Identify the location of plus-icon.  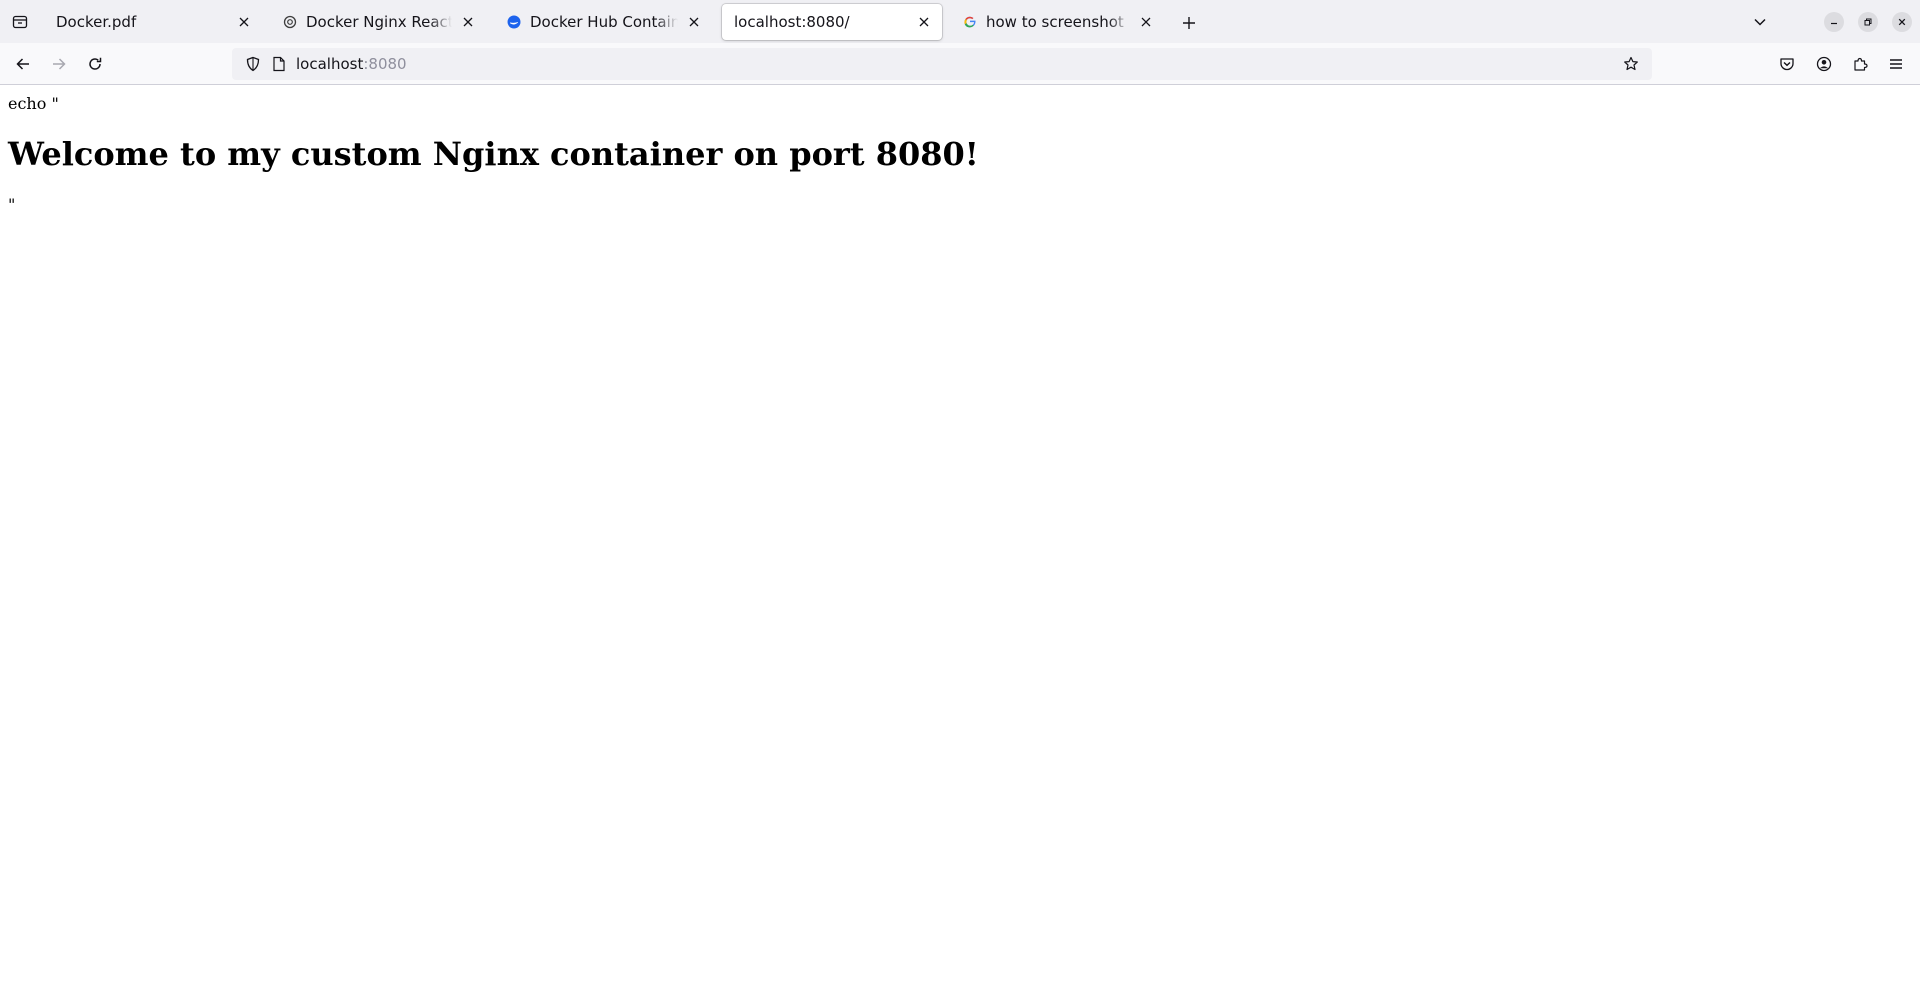
(1189, 23).